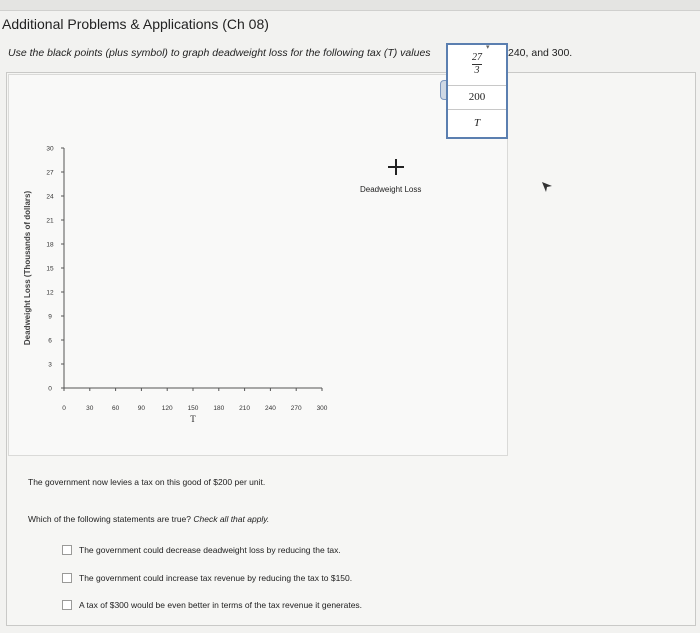 This screenshot has height=633, width=700. I want to click on y-ticks: 0 3 6 9 12 15 18 21 24 27 30, so click(55, 269).